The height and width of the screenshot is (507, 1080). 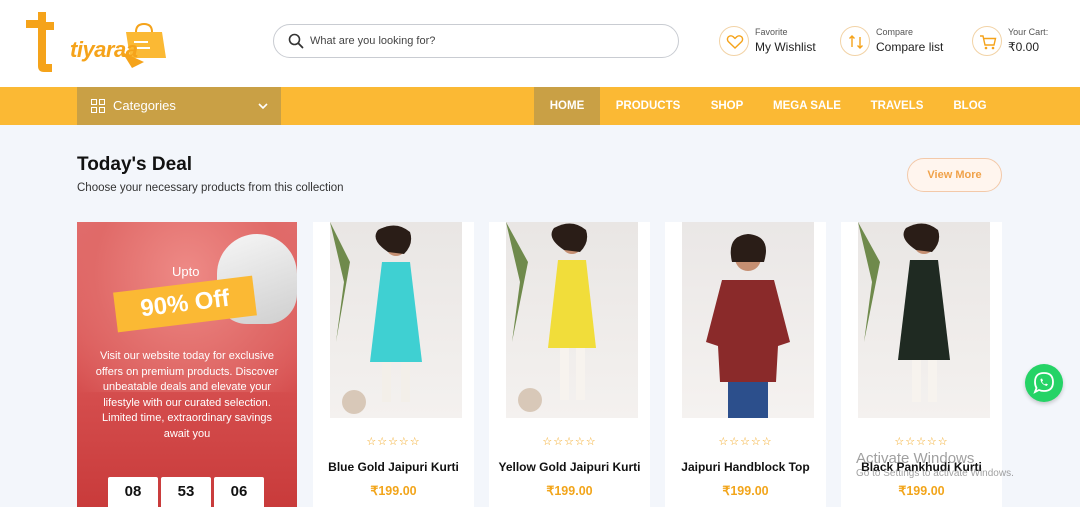 I want to click on chevron-down-icon, so click(x=263, y=106).